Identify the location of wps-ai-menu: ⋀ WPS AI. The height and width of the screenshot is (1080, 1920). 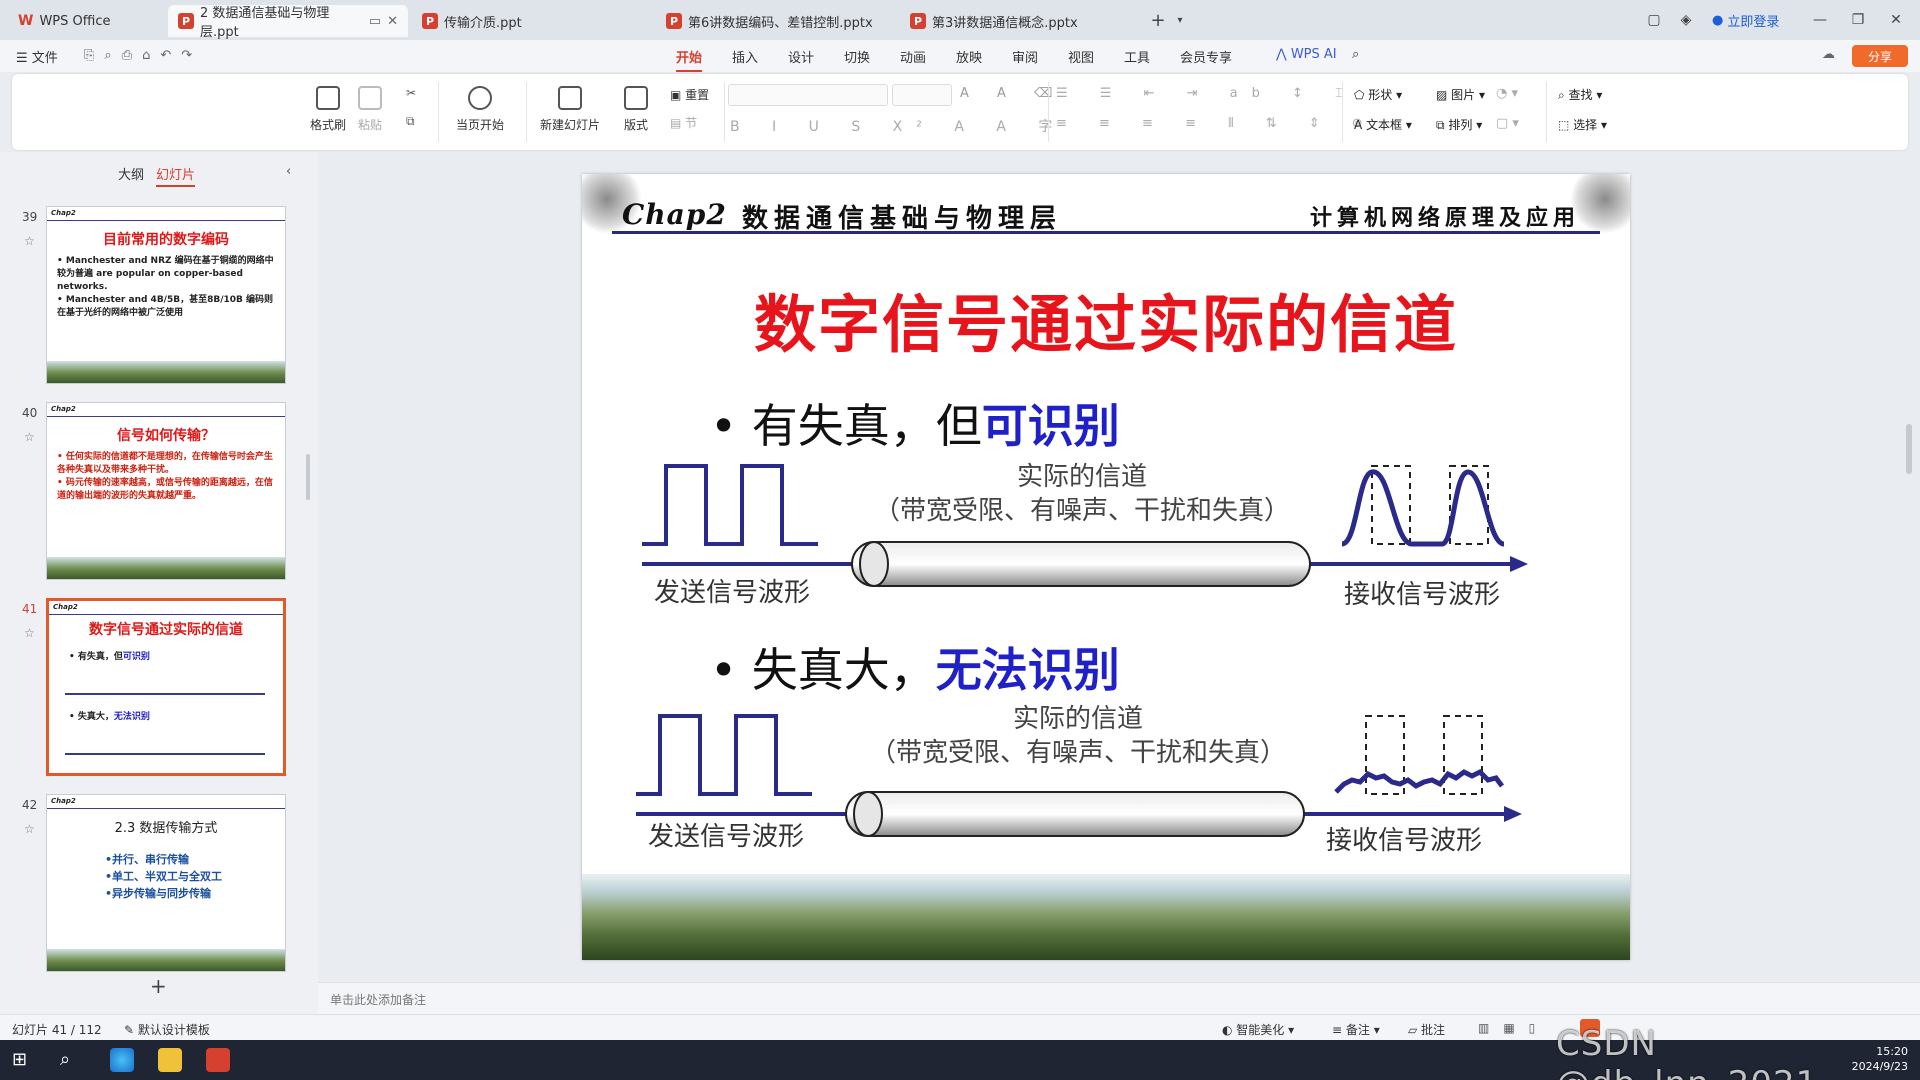
(1306, 54).